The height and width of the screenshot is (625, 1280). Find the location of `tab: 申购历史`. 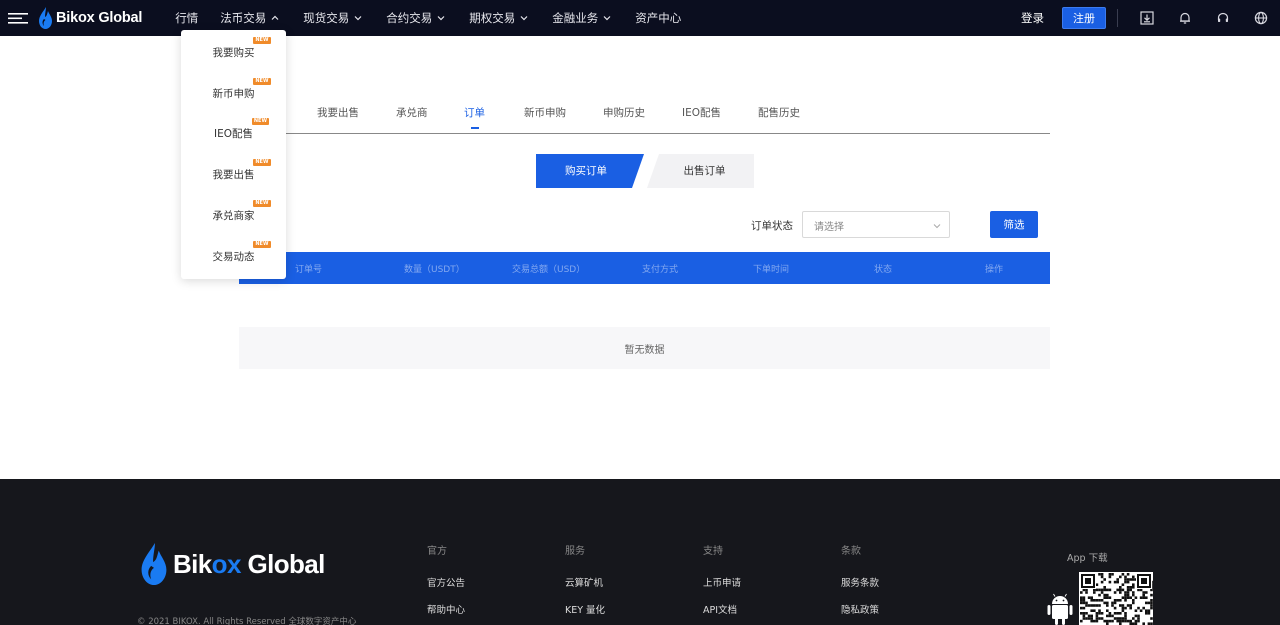

tab: 申购历史 is located at coordinates (624, 112).